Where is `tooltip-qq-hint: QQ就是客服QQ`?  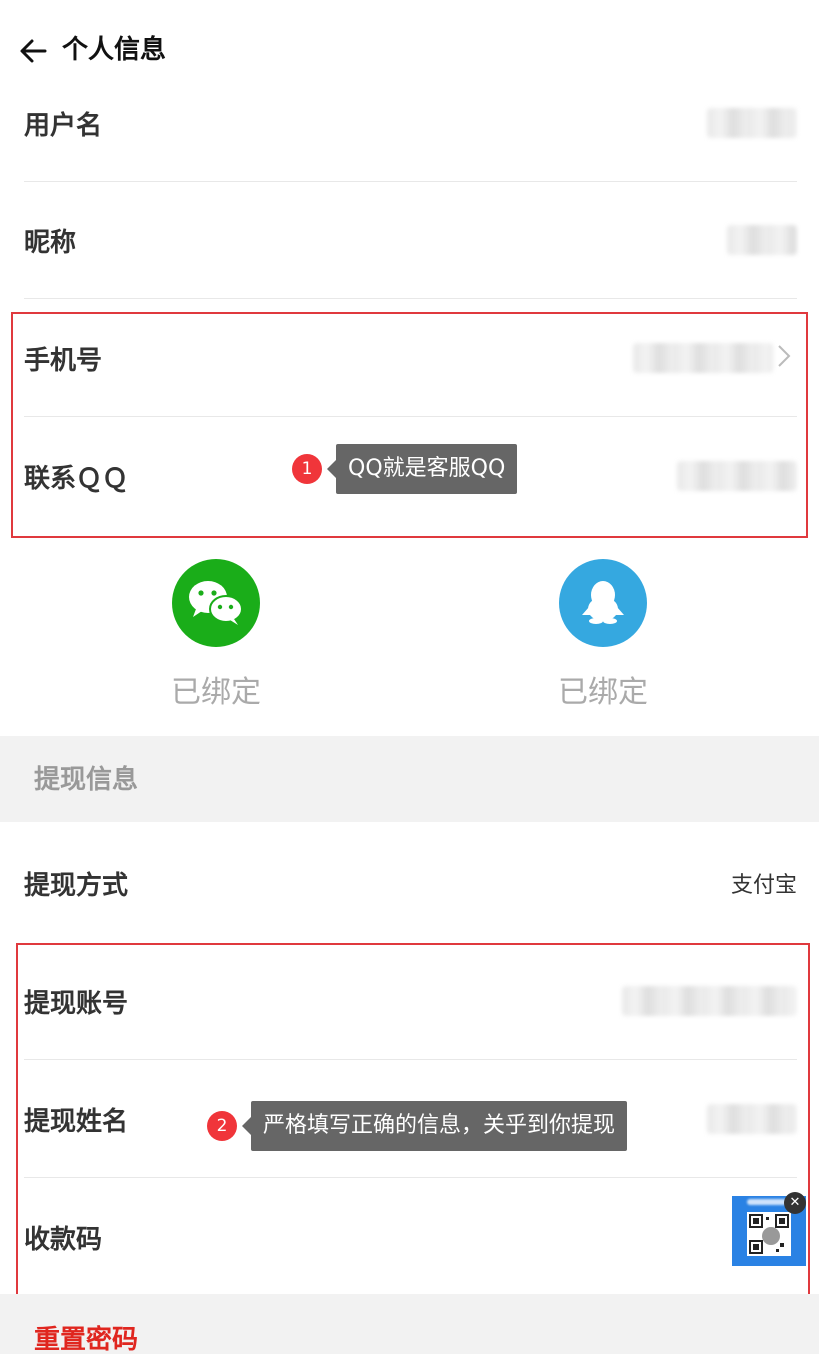
tooltip-qq-hint: QQ就是客服QQ is located at coordinates (422, 469).